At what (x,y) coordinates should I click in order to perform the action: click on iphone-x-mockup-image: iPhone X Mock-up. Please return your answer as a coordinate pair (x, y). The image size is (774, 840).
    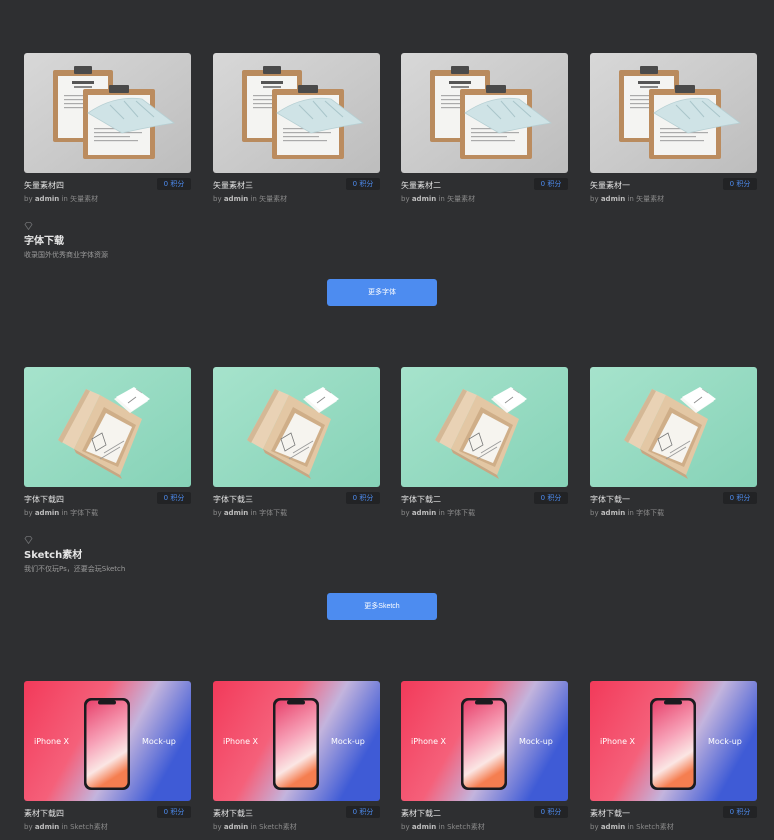
    Looking at the image, I should click on (484, 741).